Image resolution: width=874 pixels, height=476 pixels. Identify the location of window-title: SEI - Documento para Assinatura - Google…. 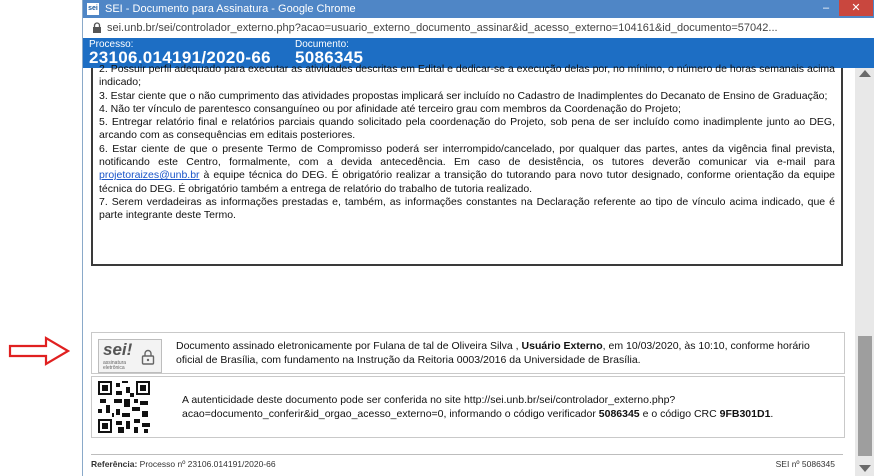
(230, 9).